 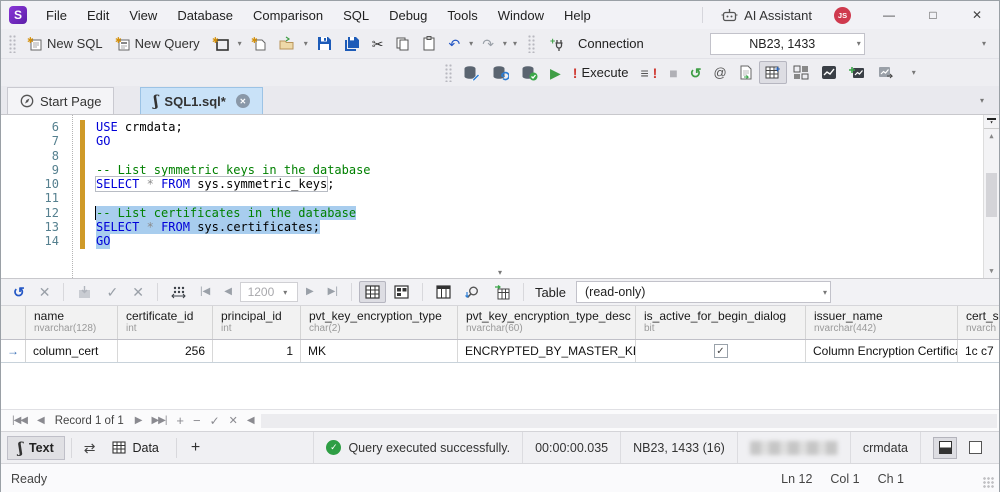 What do you see at coordinates (135, 448) in the screenshot?
I see `tab-data: Data` at bounding box center [135, 448].